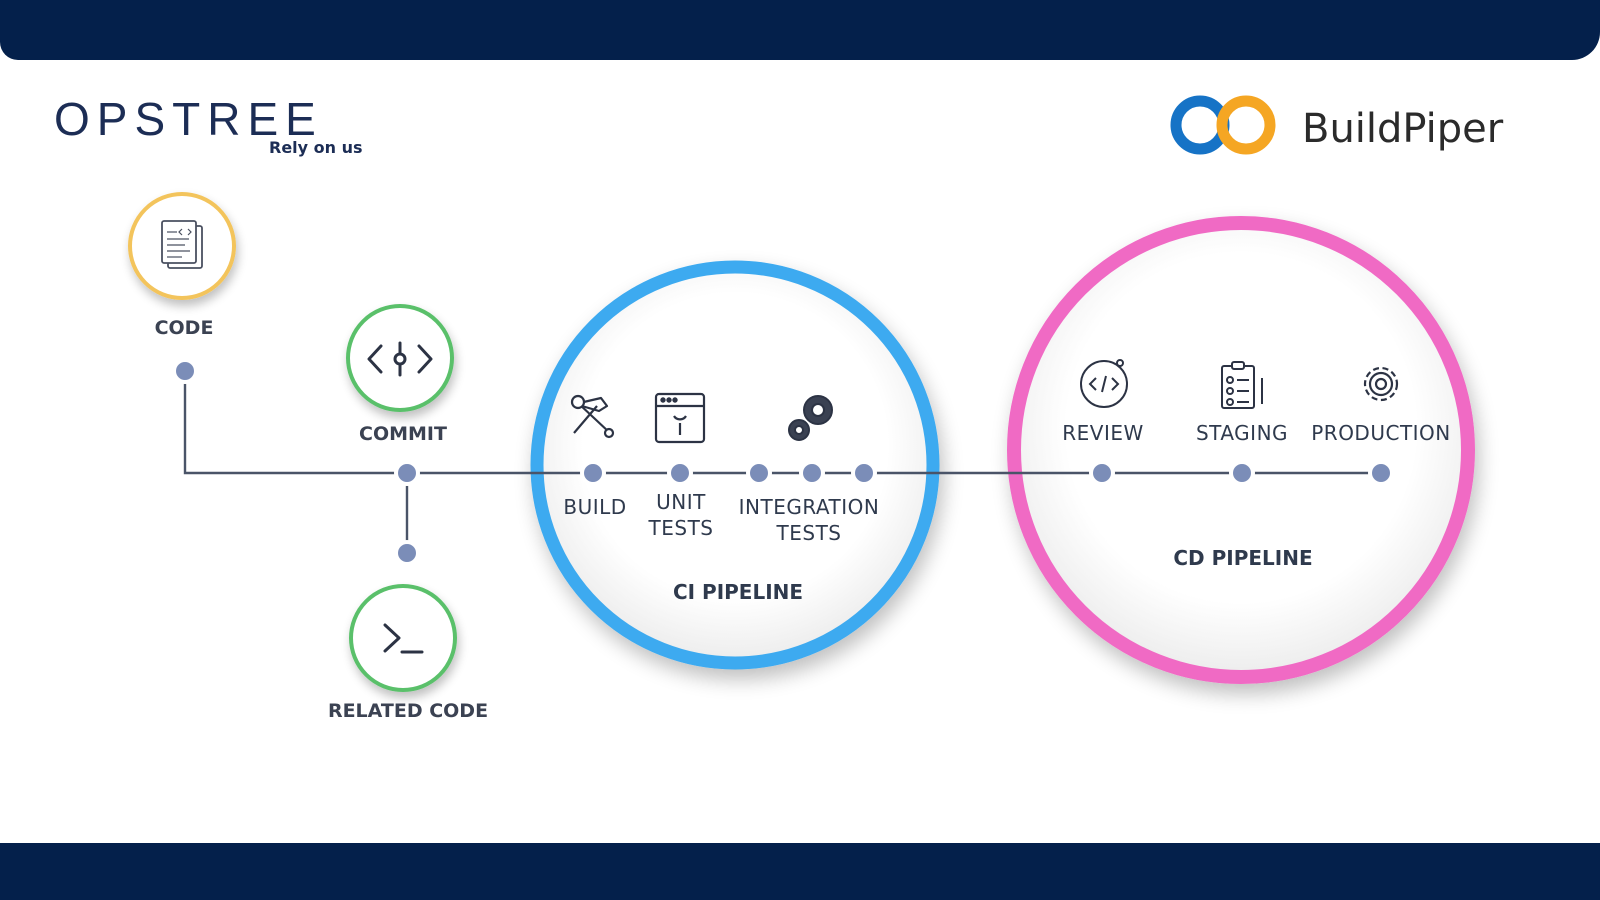  I want to click on build-label: BUILD, so click(595, 507).